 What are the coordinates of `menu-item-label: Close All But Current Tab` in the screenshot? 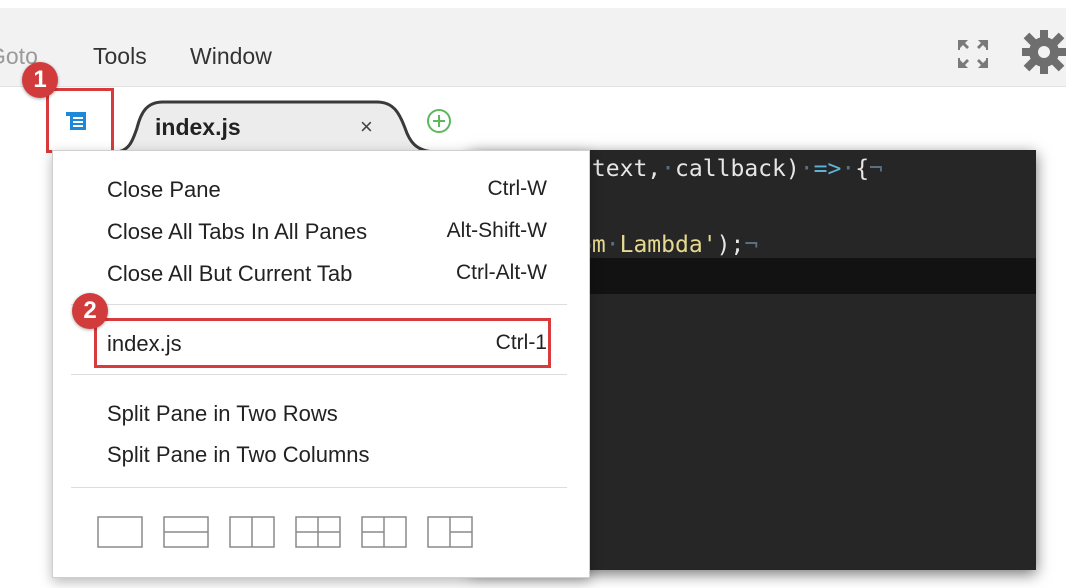 It's located at (230, 273).